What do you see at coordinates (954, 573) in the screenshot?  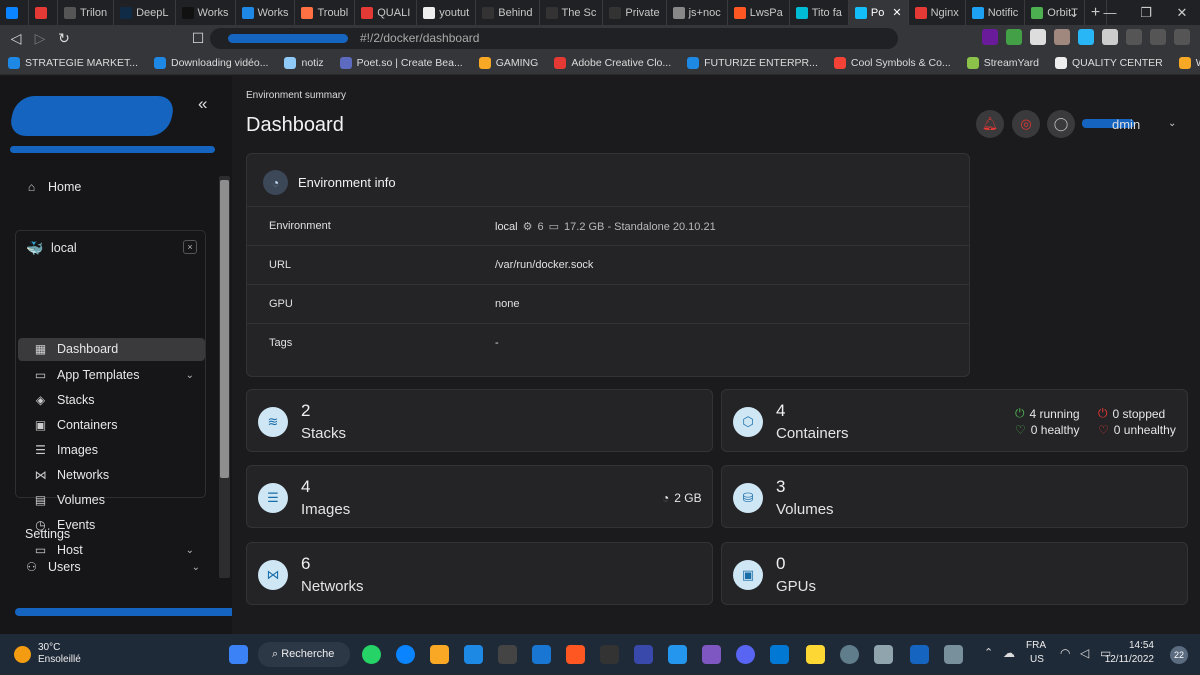 I see `gpus-card: ▣ 0 GPUs` at bounding box center [954, 573].